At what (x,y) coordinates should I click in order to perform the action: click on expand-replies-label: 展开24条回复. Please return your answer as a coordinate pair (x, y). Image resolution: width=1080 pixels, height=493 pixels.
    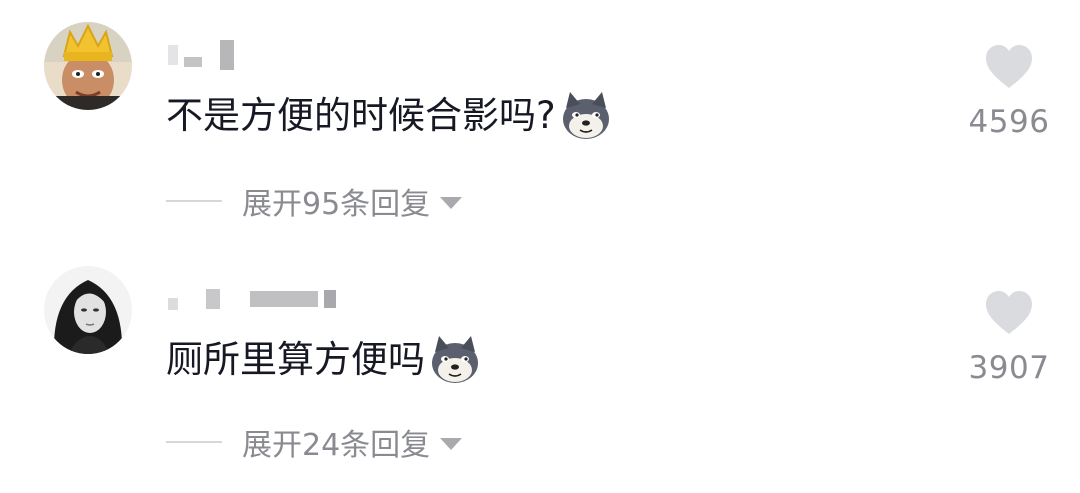
    Looking at the image, I should click on (336, 445).